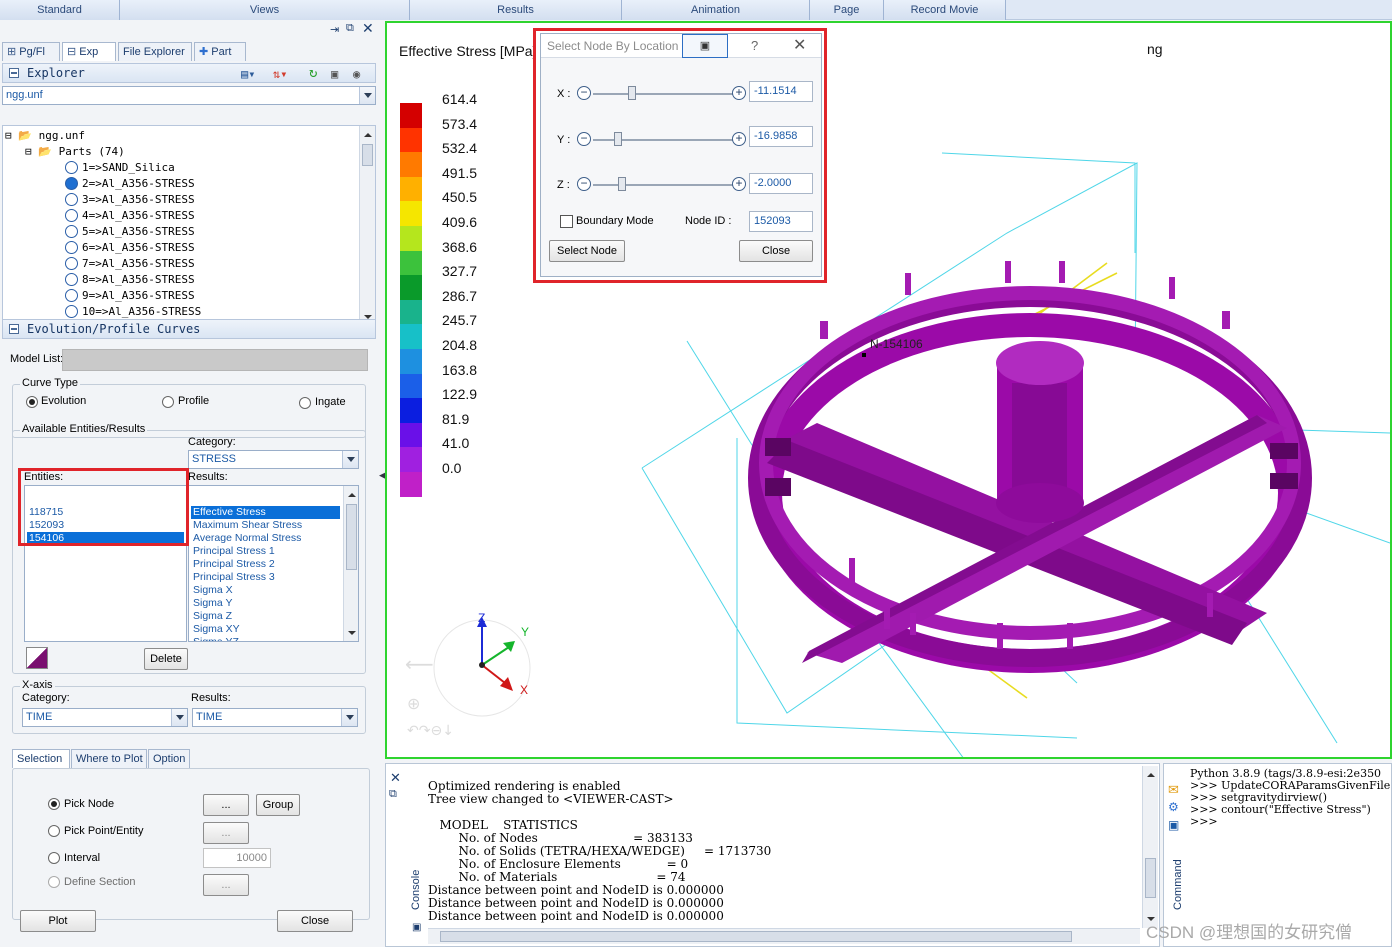 The width and height of the screenshot is (1392, 947). What do you see at coordinates (265, 638) in the screenshot?
I see `result-item: Sigma YZ` at bounding box center [265, 638].